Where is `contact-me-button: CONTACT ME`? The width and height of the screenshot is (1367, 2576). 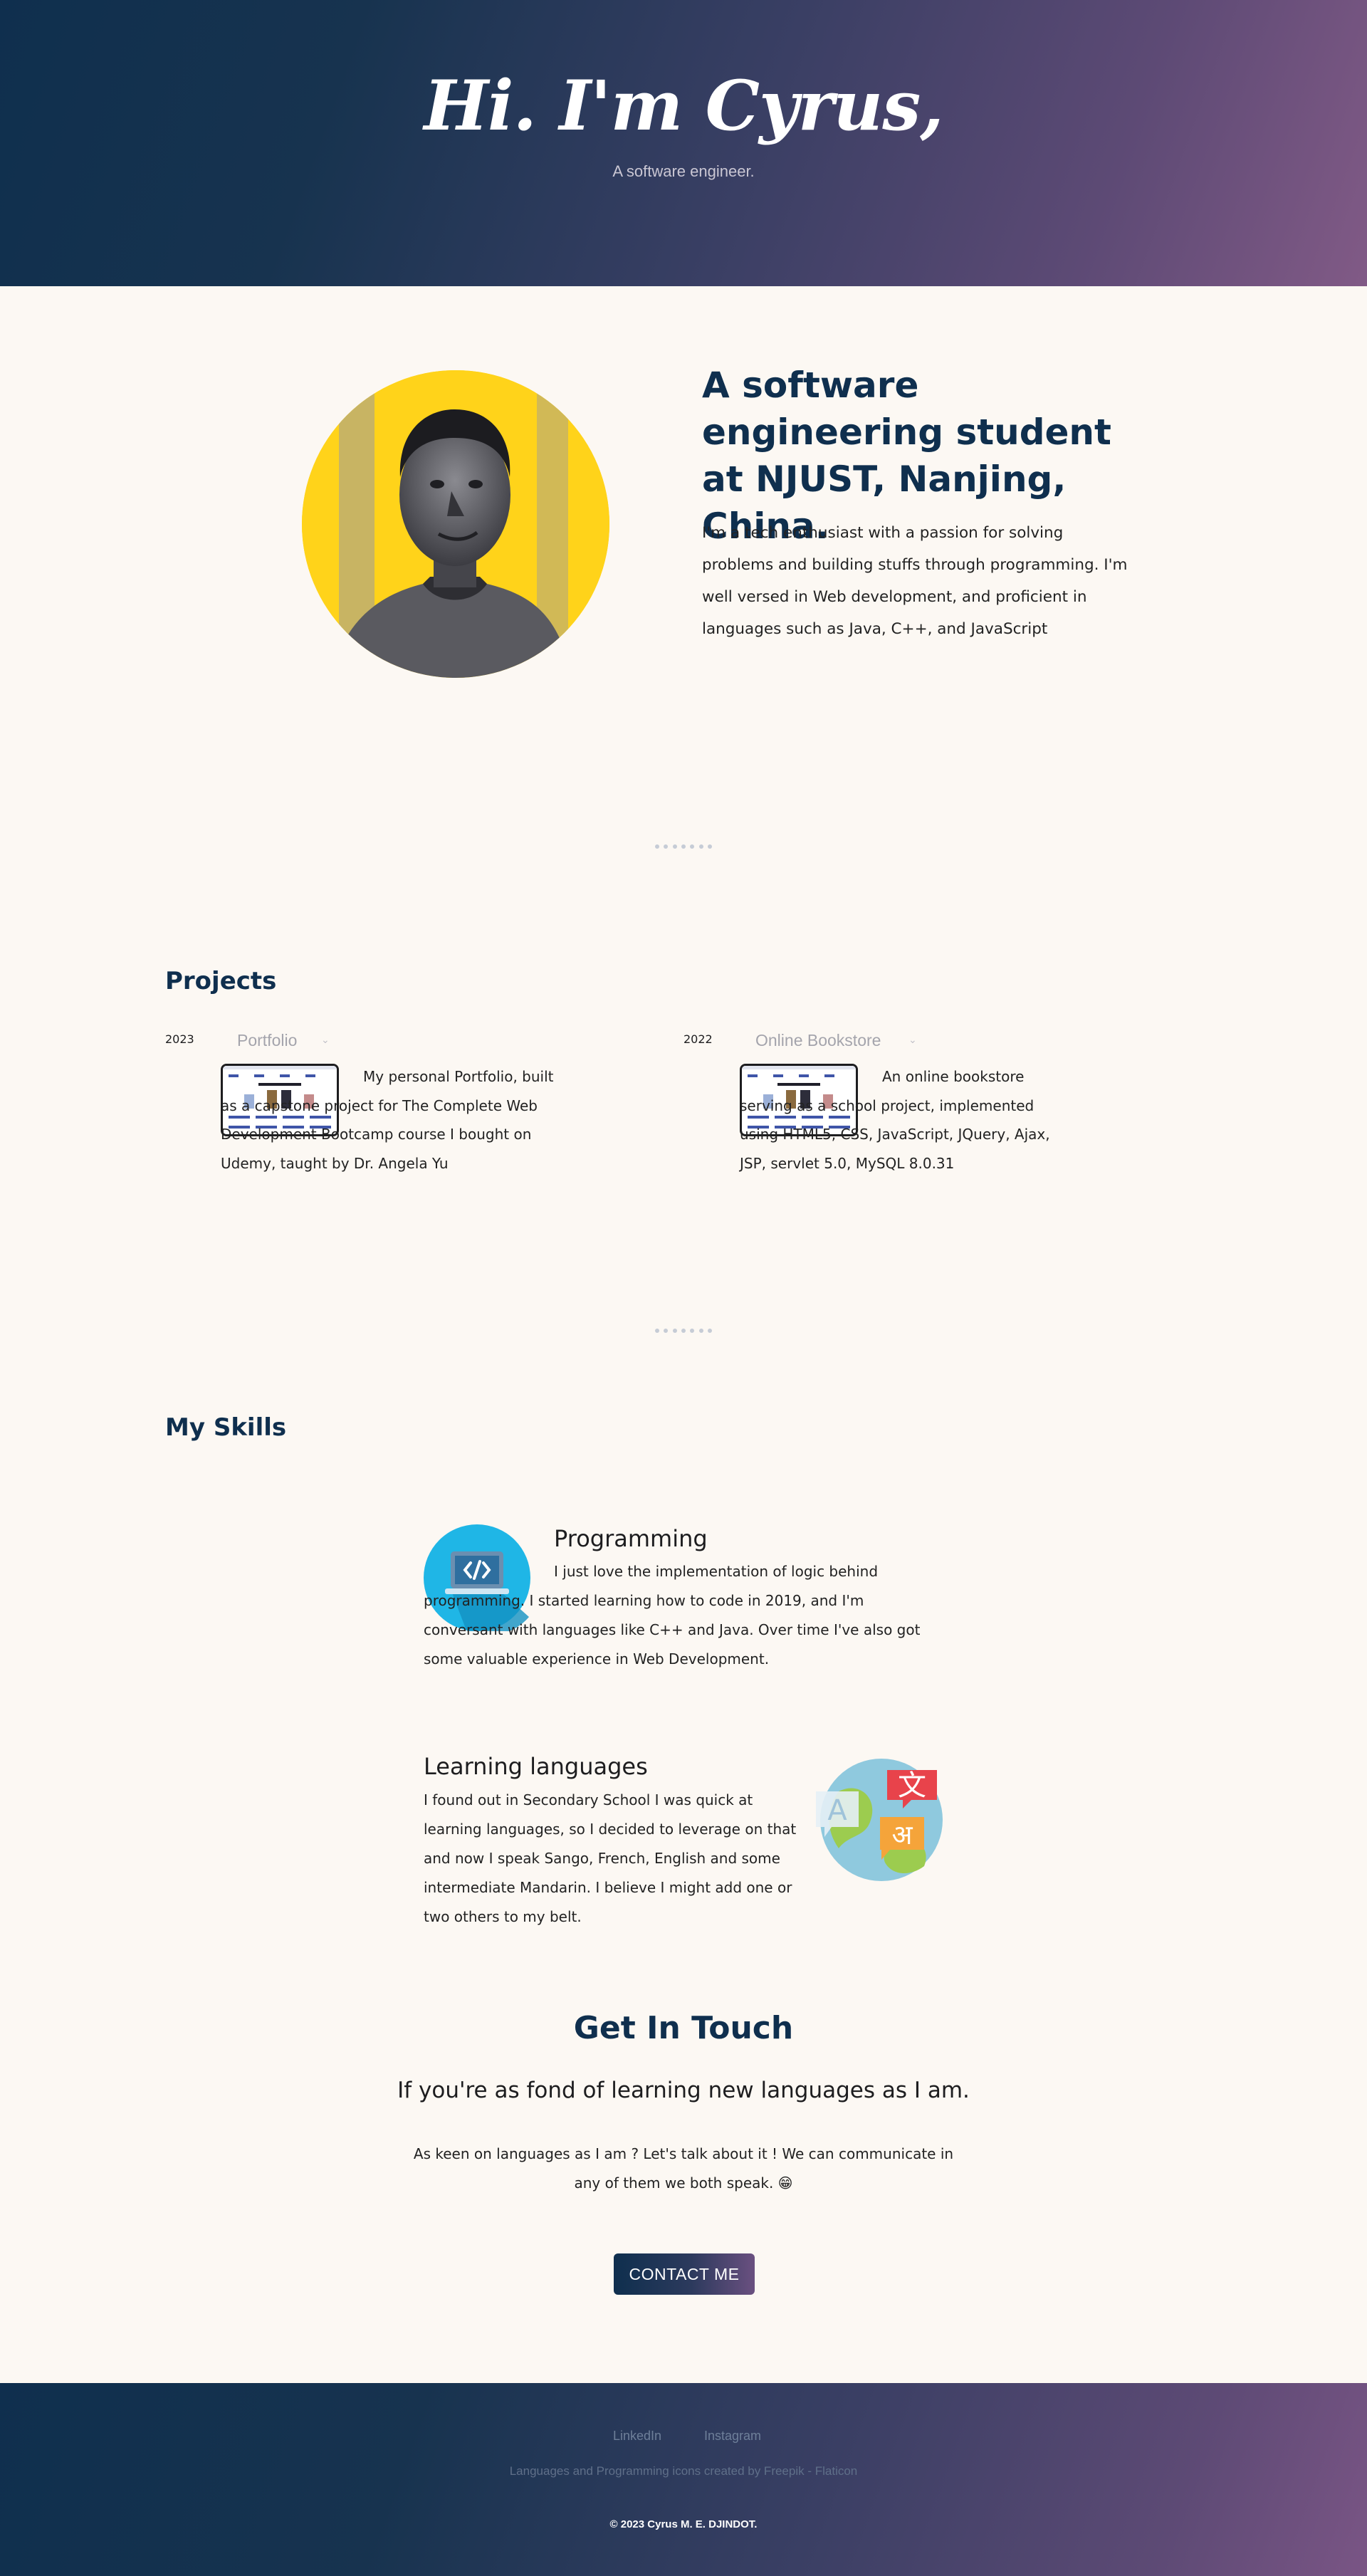
contact-me-button: CONTACT ME is located at coordinates (684, 2274).